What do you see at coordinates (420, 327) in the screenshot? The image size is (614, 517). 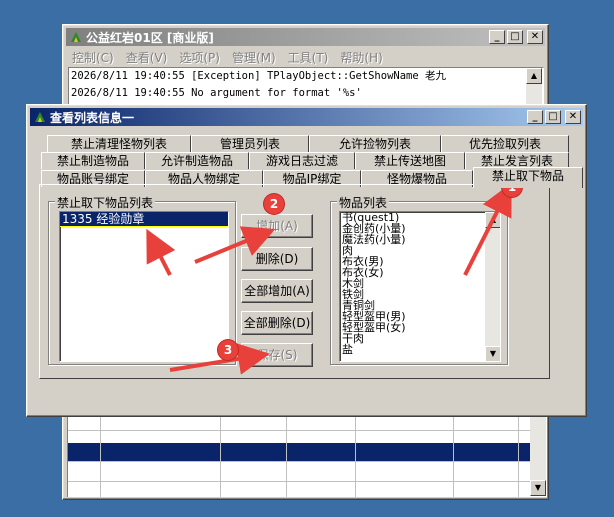 I see `list-item: 轻型盔甲(女)` at bounding box center [420, 327].